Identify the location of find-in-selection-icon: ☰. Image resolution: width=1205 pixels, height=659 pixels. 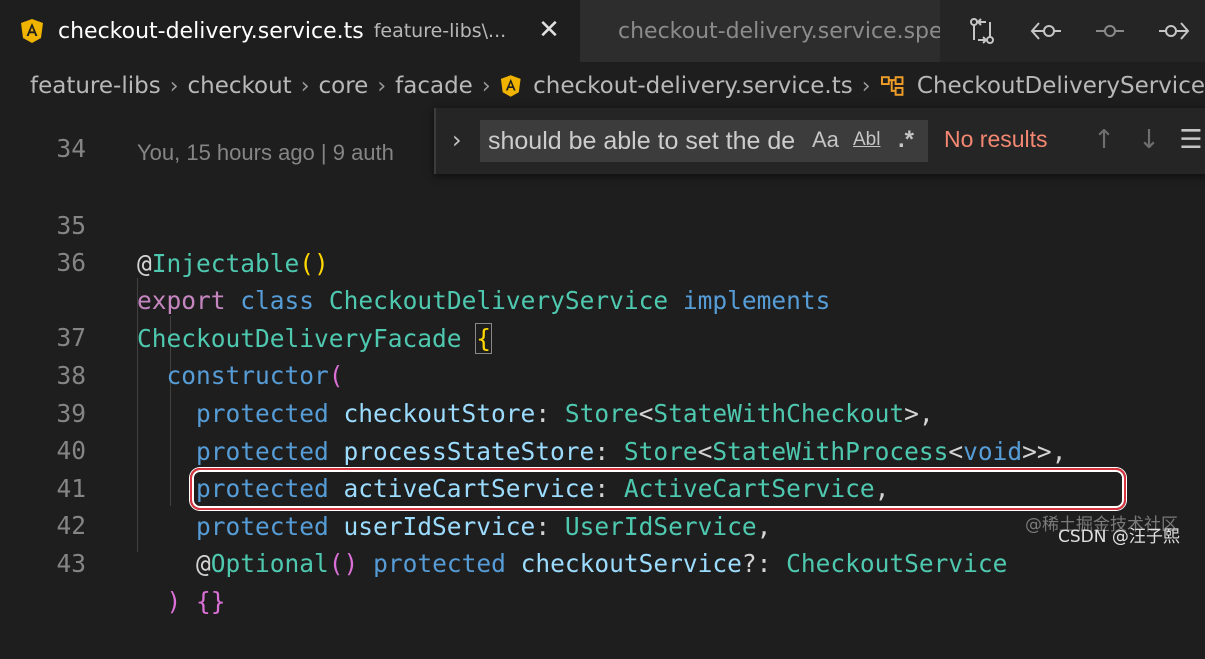
(1189, 140).